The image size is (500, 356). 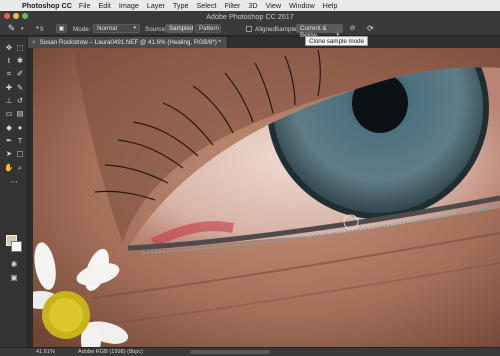 I want to click on menu-3d: 3D, so click(x=252, y=5).